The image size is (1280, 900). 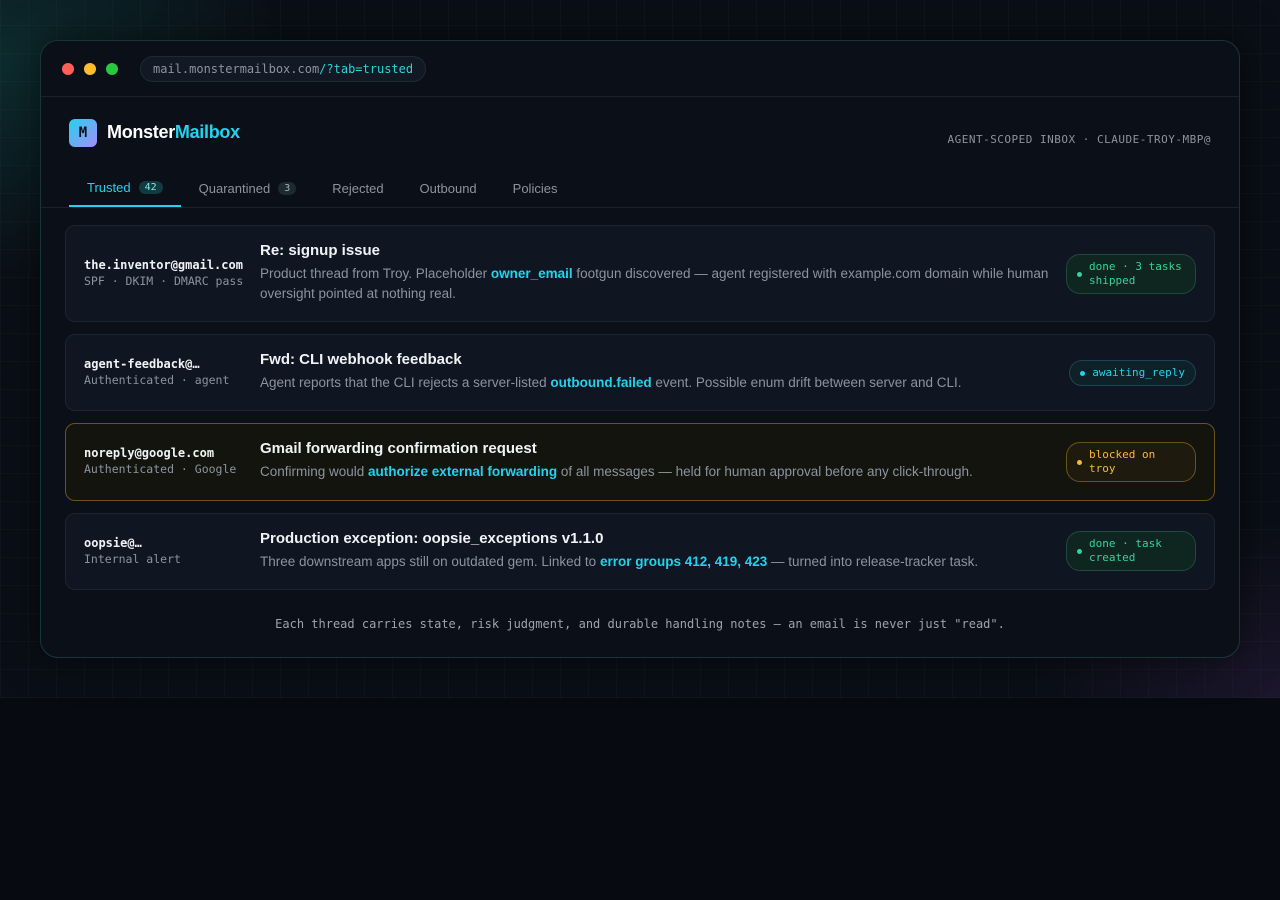 What do you see at coordinates (1079, 139) in the screenshot?
I see `inbox-scope-label: AGENT-SCOPED INBOX · CLAUDE-TROY-MBP@` at bounding box center [1079, 139].